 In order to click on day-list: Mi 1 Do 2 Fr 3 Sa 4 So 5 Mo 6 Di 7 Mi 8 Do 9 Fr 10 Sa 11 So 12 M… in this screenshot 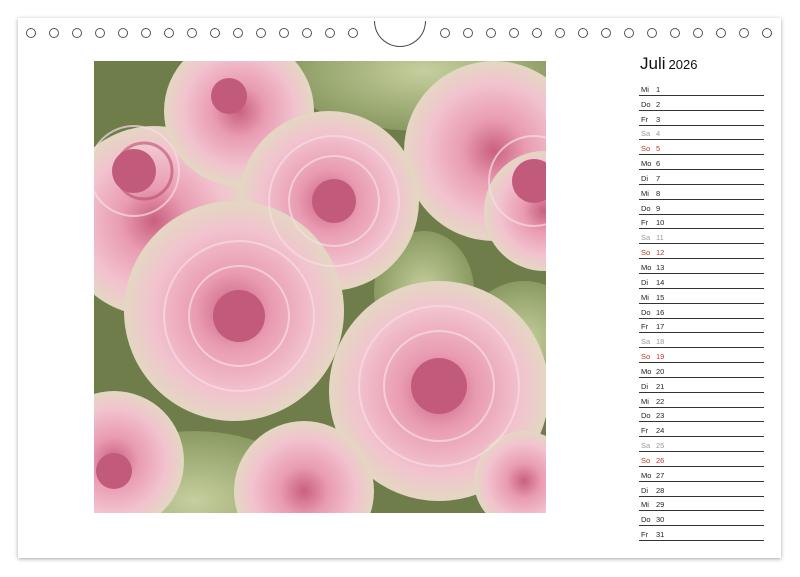, I will do `click(701, 311)`.